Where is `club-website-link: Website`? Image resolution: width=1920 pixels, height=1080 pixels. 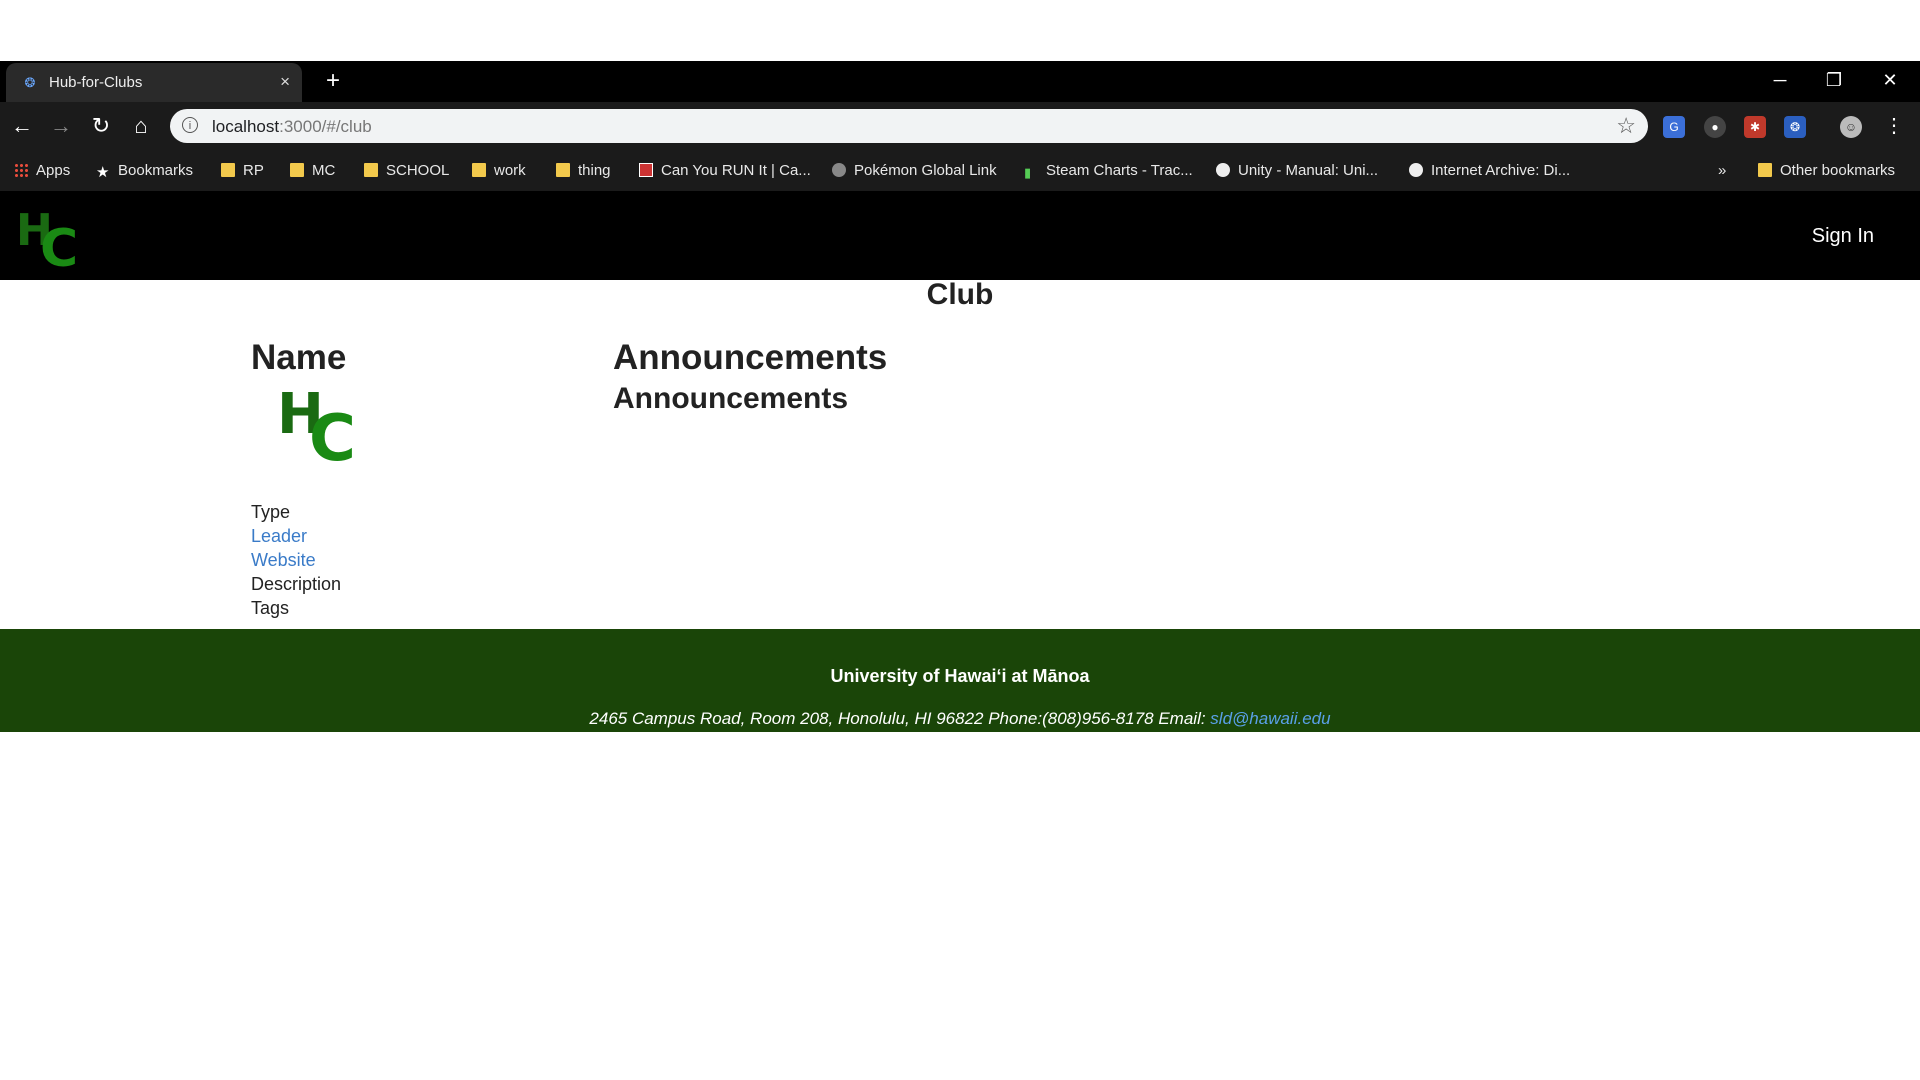 club-website-link: Website is located at coordinates (411, 560).